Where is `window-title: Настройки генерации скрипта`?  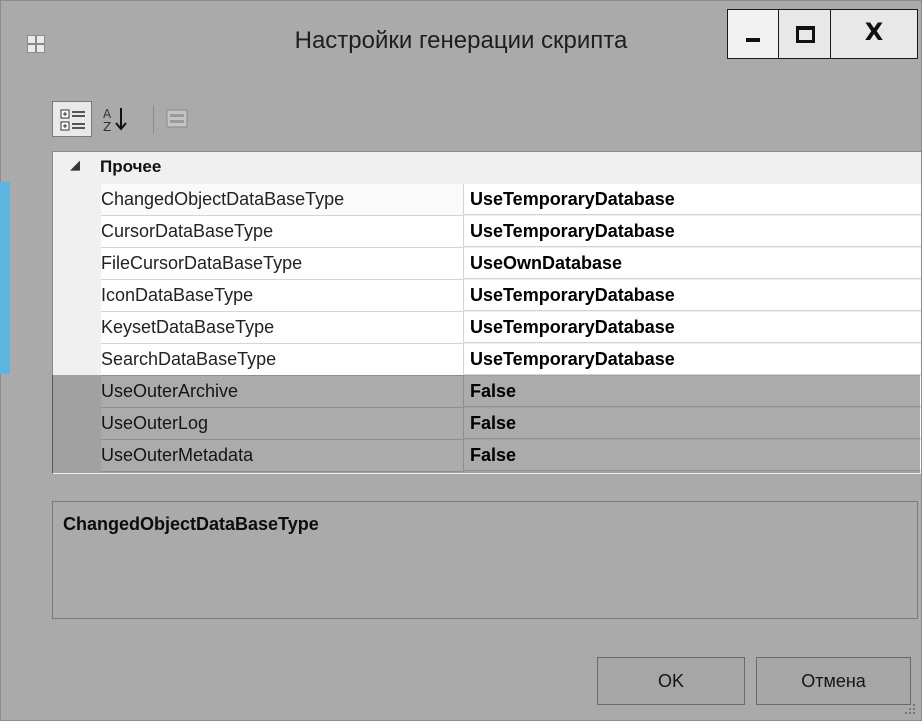 window-title: Настройки генерации скрипта is located at coordinates (461, 40).